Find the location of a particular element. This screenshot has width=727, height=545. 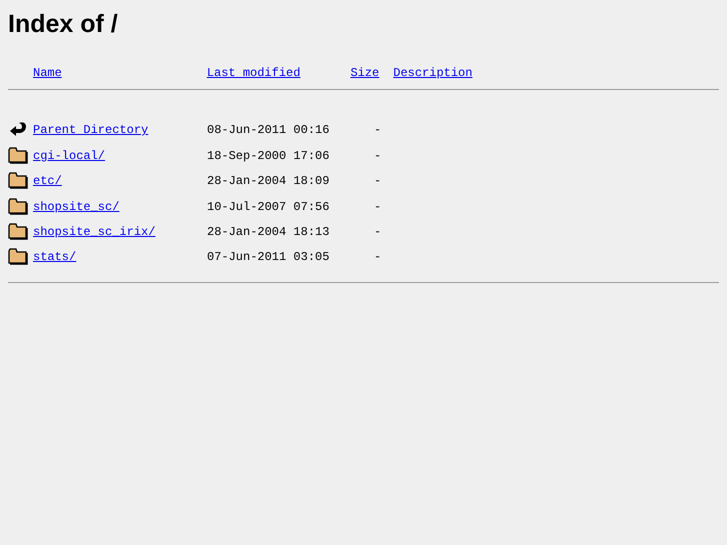

modified-date: 18-Sep-2000 17:06 is located at coordinates (268, 156).